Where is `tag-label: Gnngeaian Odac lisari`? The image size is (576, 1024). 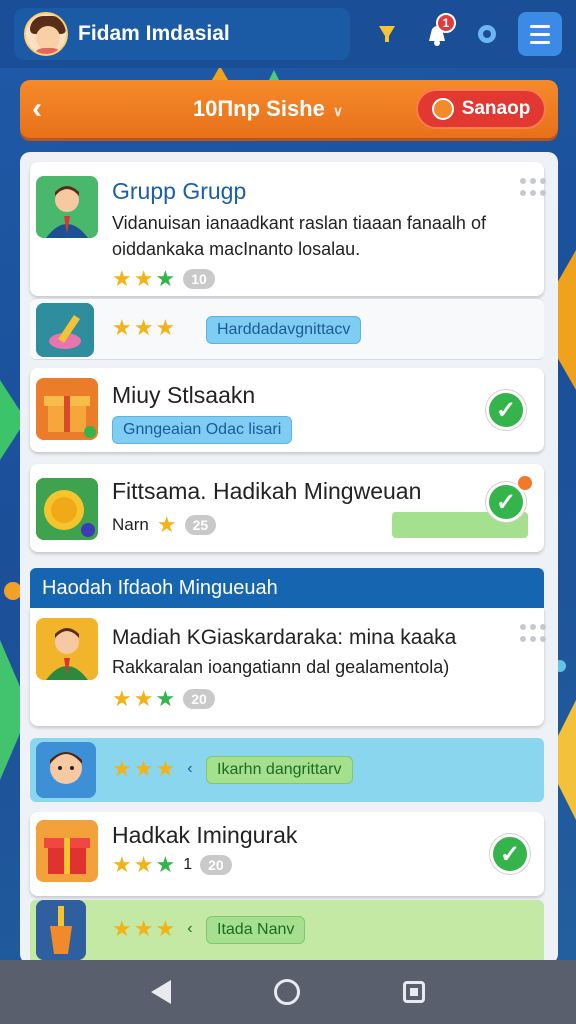
tag-label: Gnngeaian Odac lisari is located at coordinates (202, 430).